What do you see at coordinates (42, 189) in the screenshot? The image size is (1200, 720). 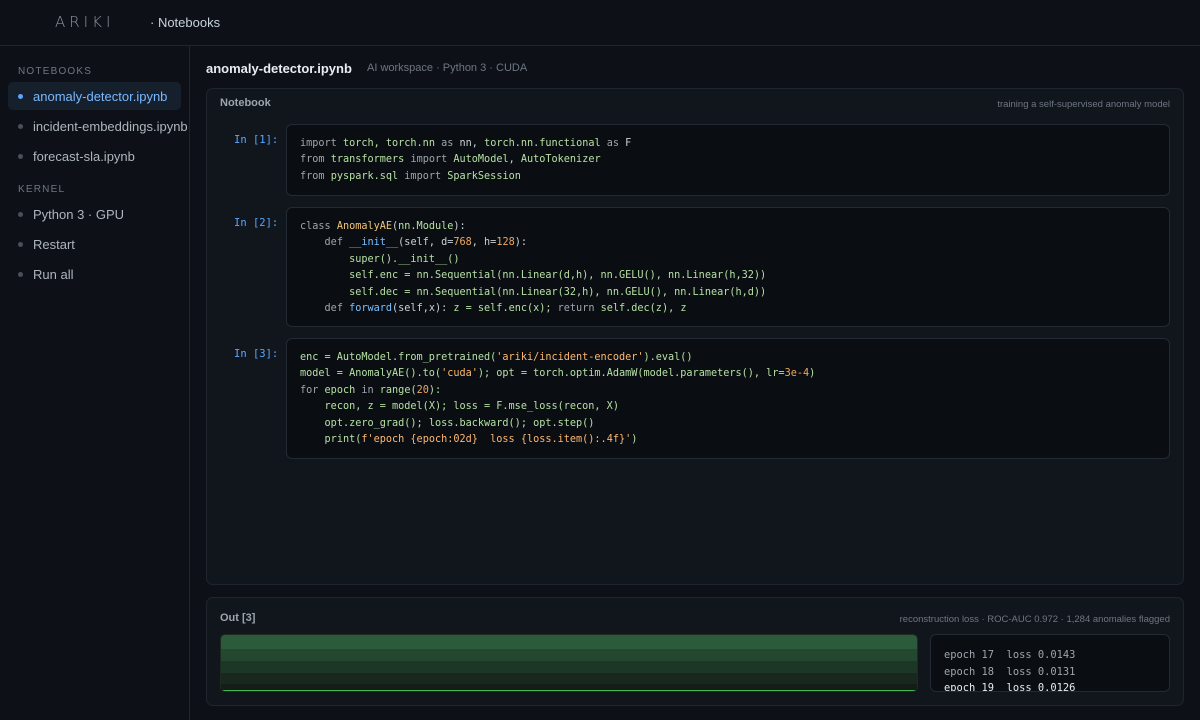 I see `kernel-heading: KERNEL` at bounding box center [42, 189].